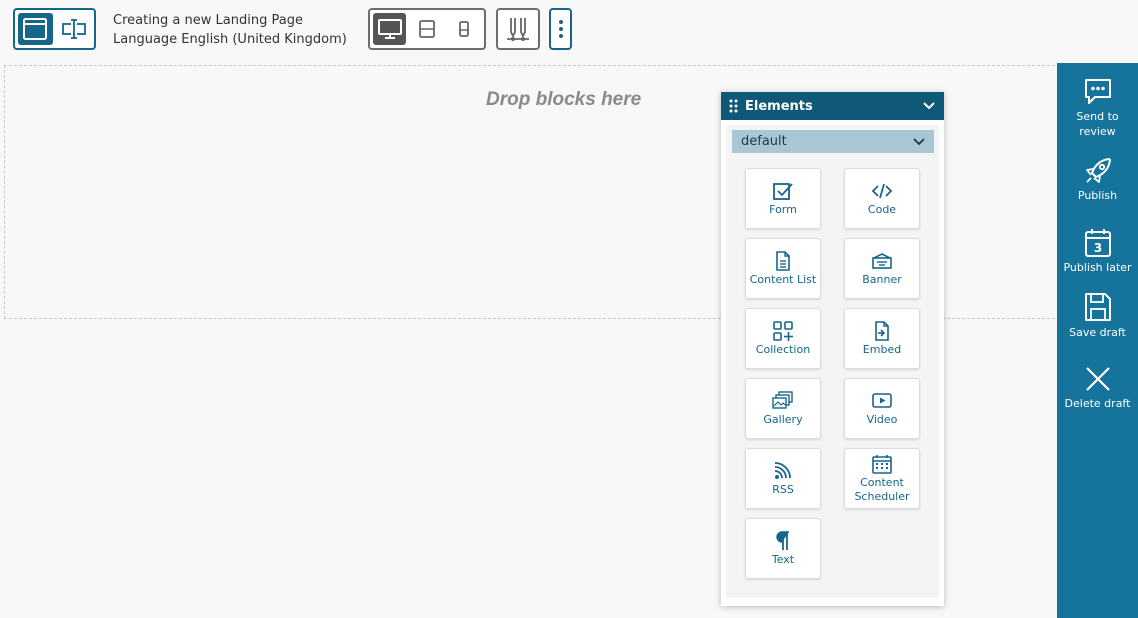 This screenshot has width=1138, height=618. Describe the element at coordinates (1097, 267) in the screenshot. I see `publish-later-label: Publish later` at that location.